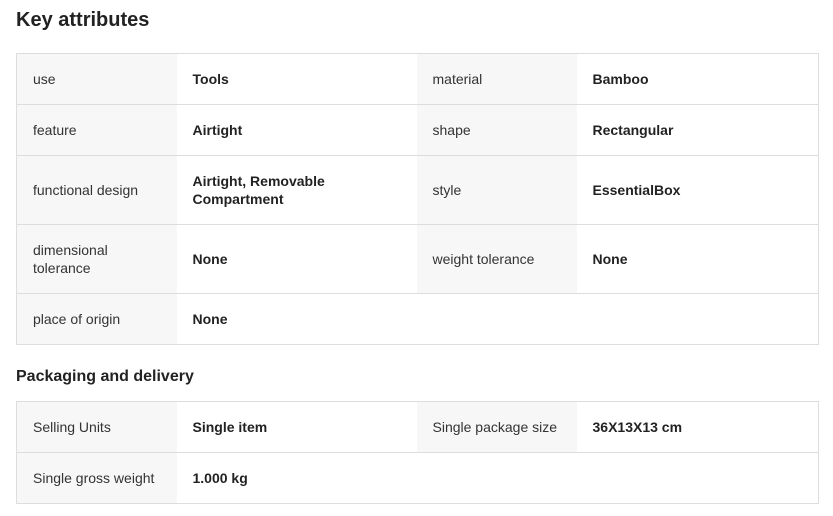 Image resolution: width=833 pixels, height=516 pixels. Describe the element at coordinates (96, 79) in the screenshot. I see `attribute-label: use` at that location.